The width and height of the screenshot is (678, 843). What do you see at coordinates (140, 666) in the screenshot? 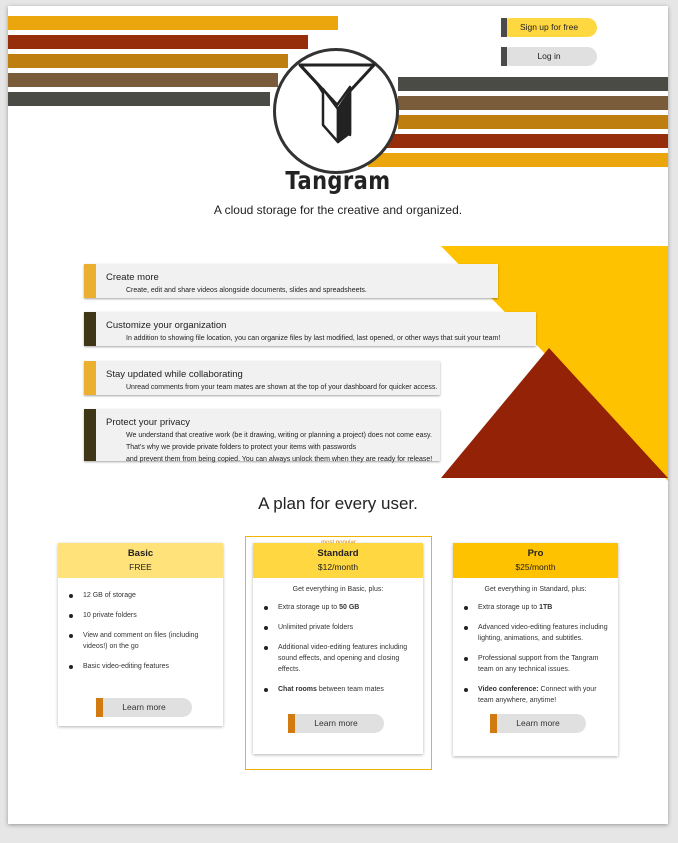
I see `plan-feature-item: Basic video-editing features` at bounding box center [140, 666].